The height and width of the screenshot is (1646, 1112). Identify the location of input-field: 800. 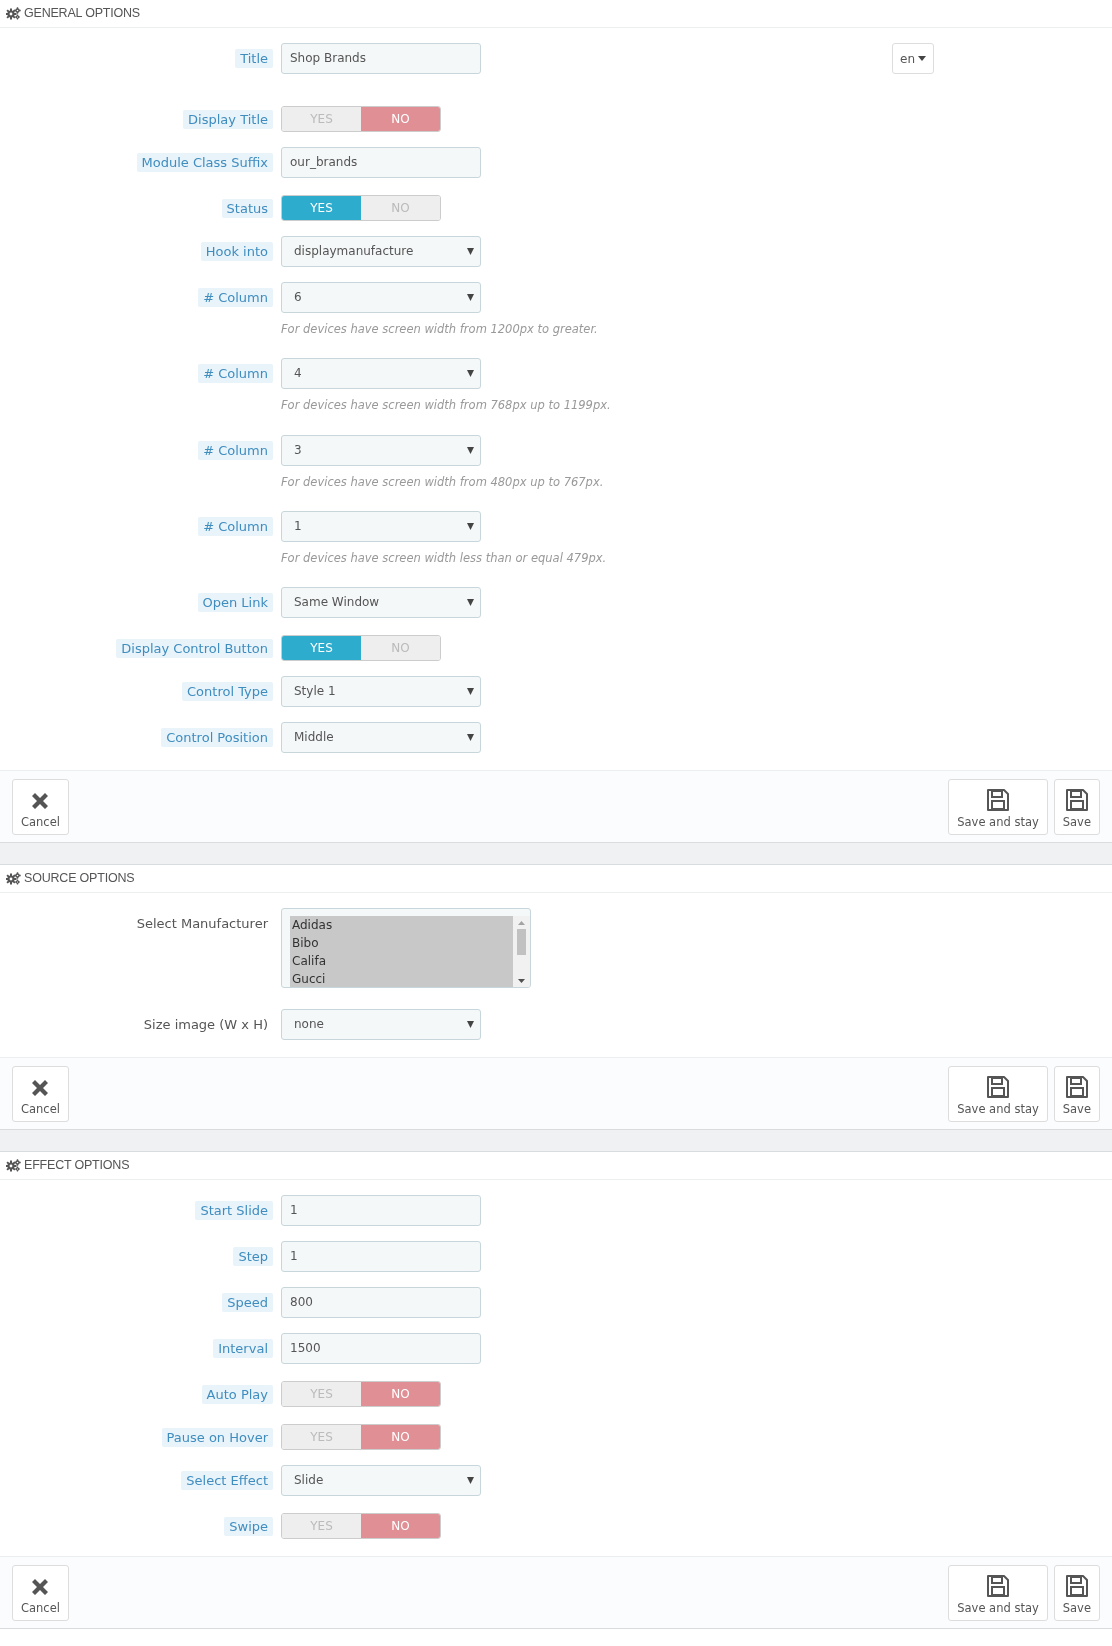
(381, 1302).